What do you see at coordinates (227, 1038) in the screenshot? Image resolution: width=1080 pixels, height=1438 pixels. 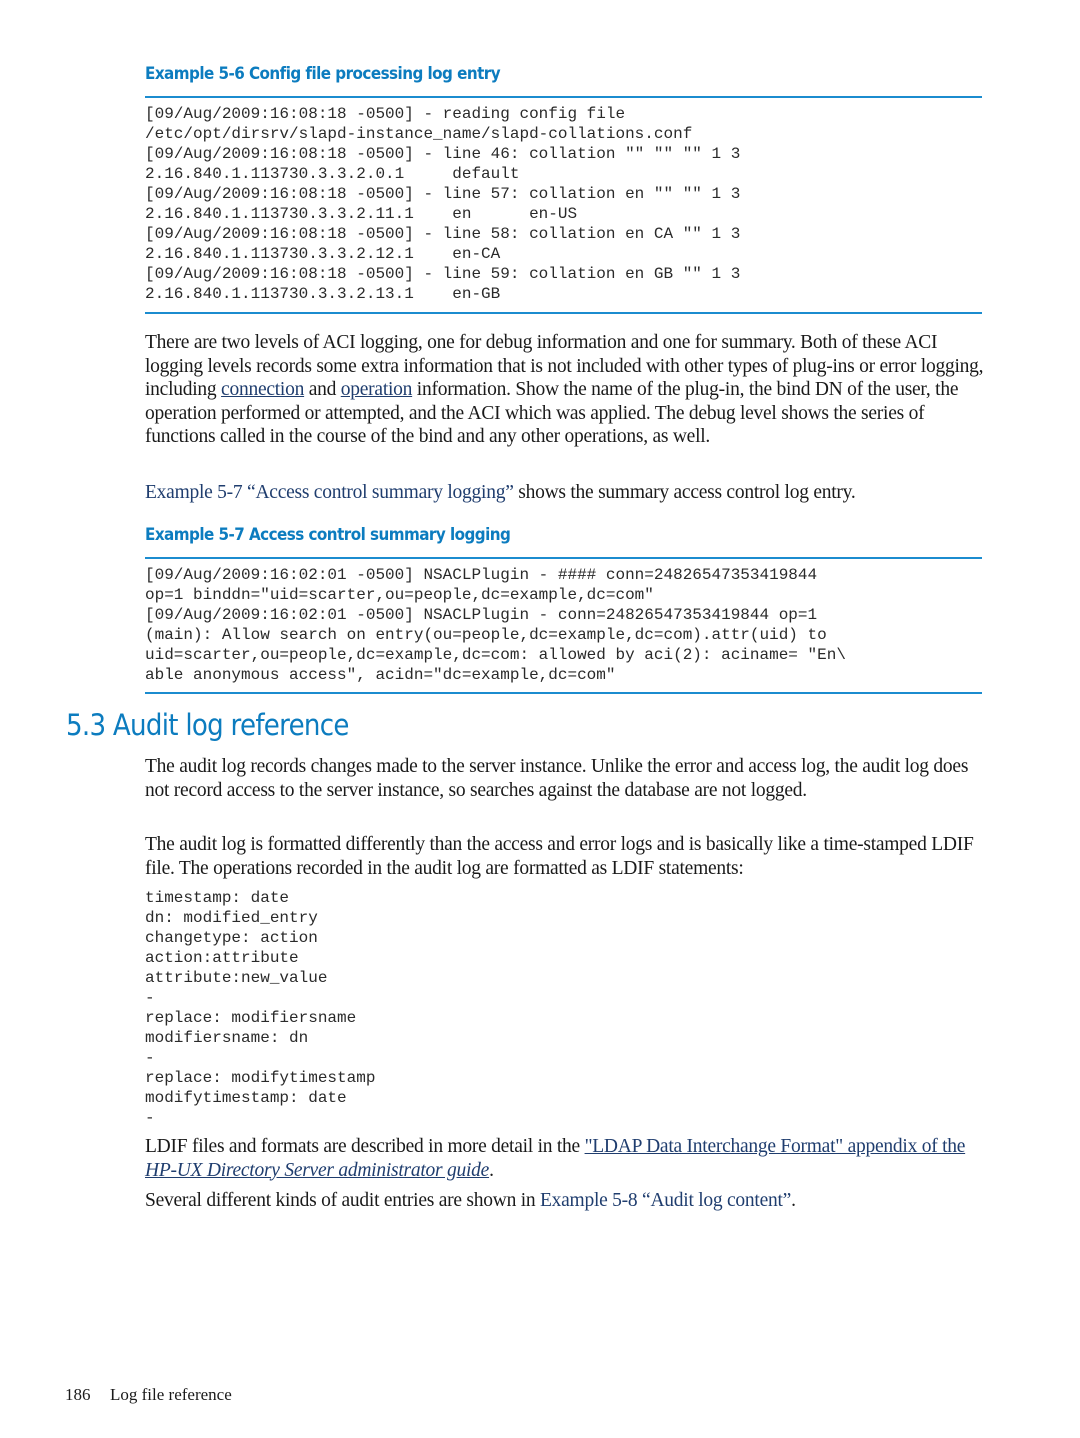 I see `code-line: modifiersname: dn` at bounding box center [227, 1038].